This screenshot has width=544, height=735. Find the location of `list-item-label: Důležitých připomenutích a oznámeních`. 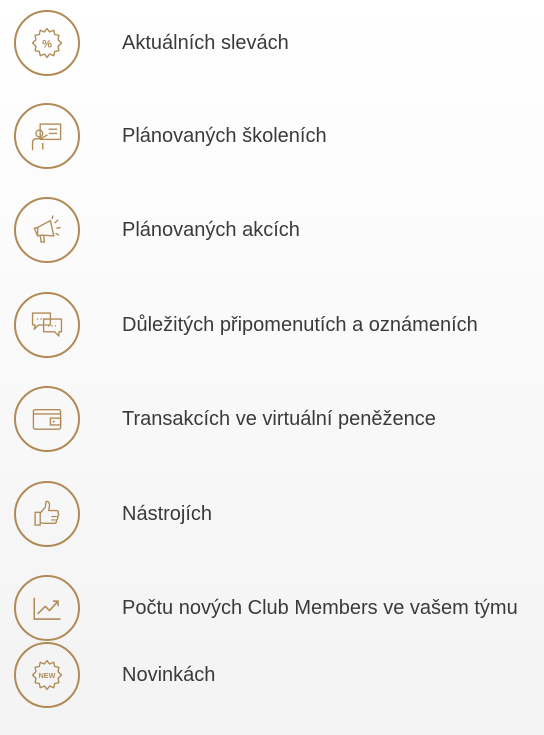

list-item-label: Důležitých připomenutích a oznámeních is located at coordinates (300, 324).